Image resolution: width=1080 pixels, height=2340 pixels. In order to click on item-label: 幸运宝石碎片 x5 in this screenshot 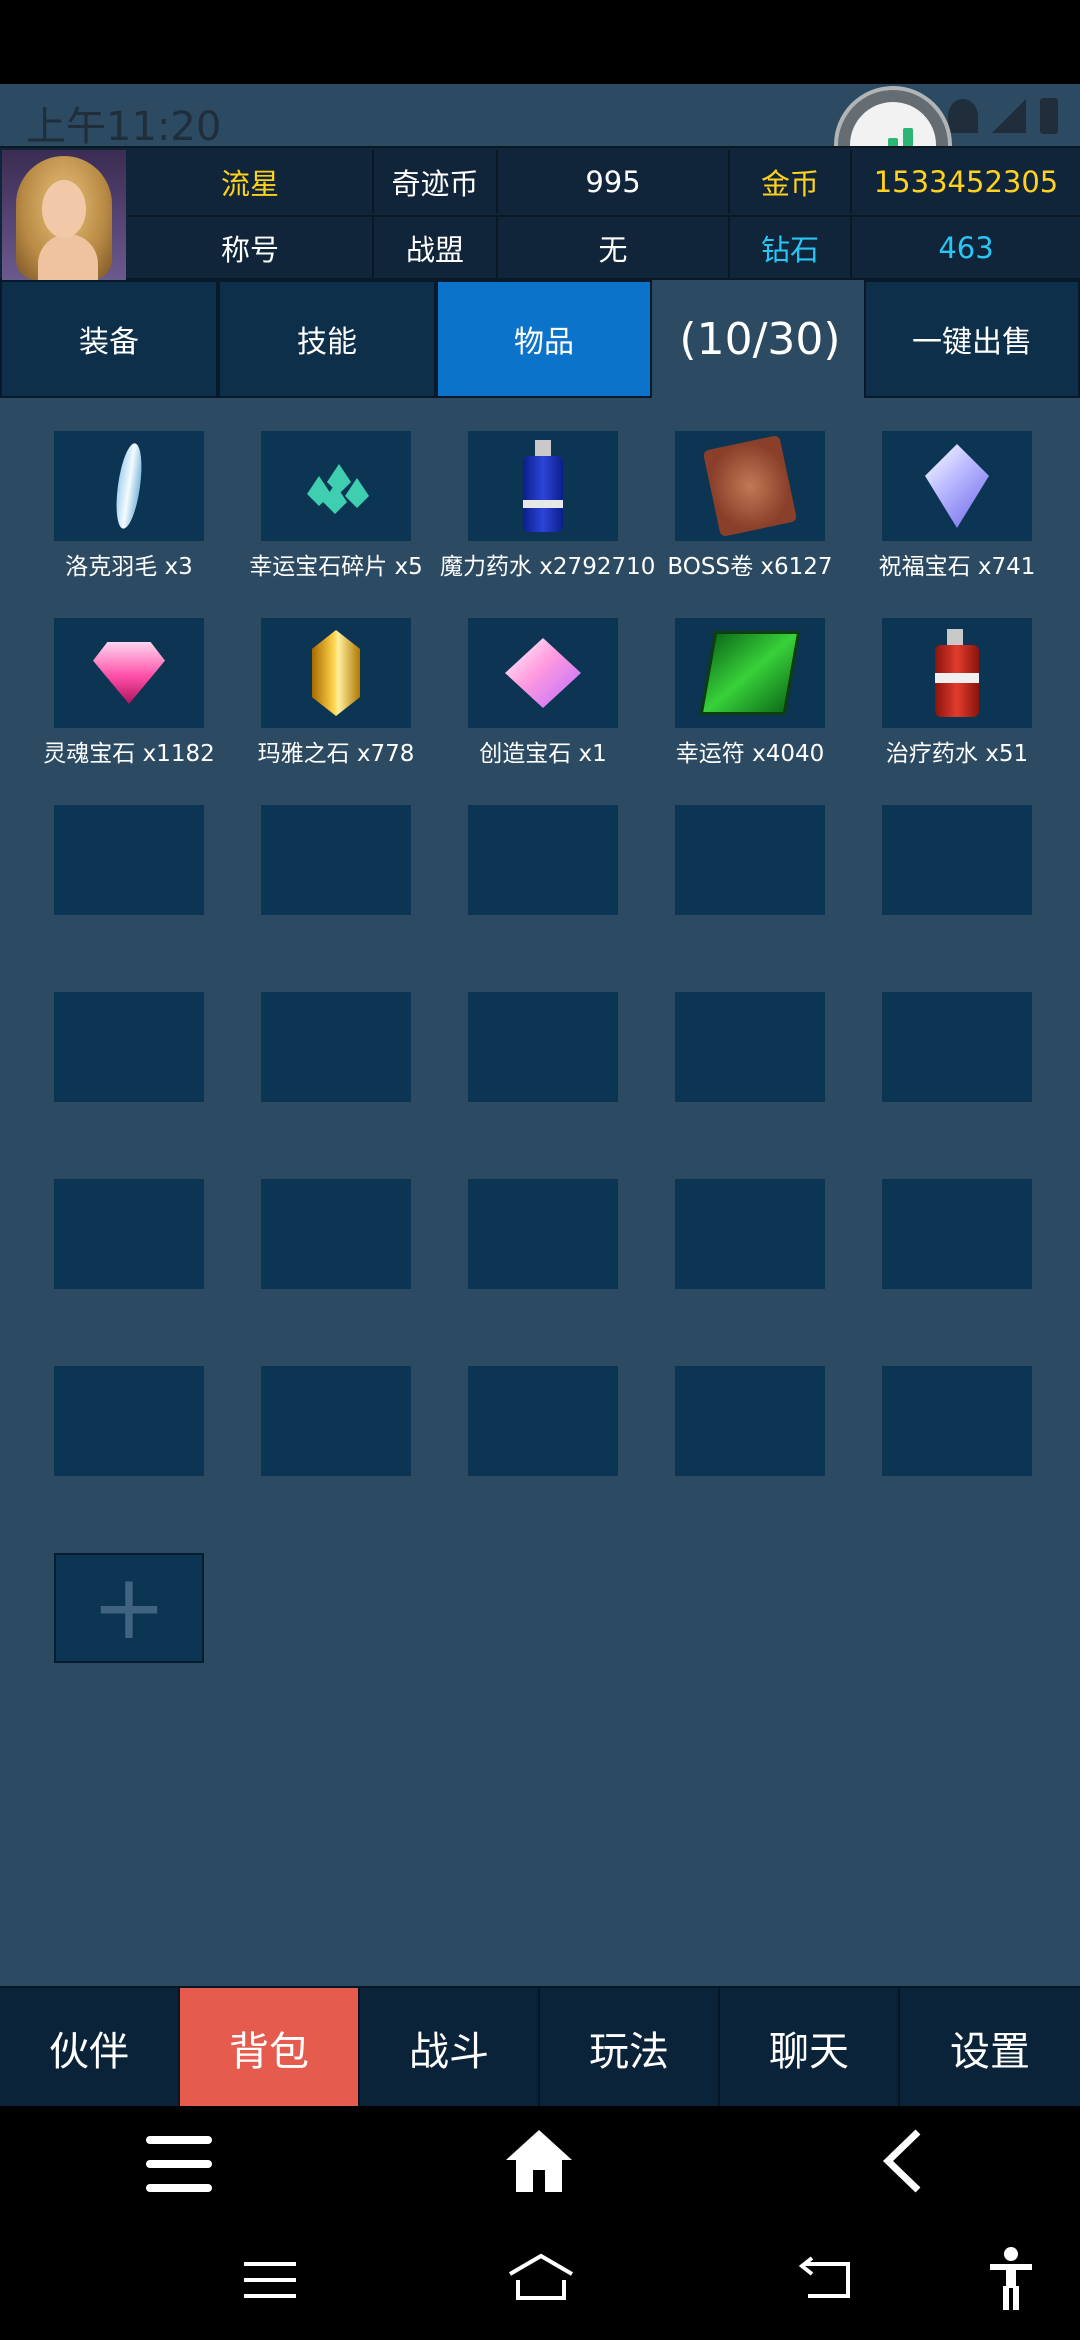, I will do `click(336, 567)`.